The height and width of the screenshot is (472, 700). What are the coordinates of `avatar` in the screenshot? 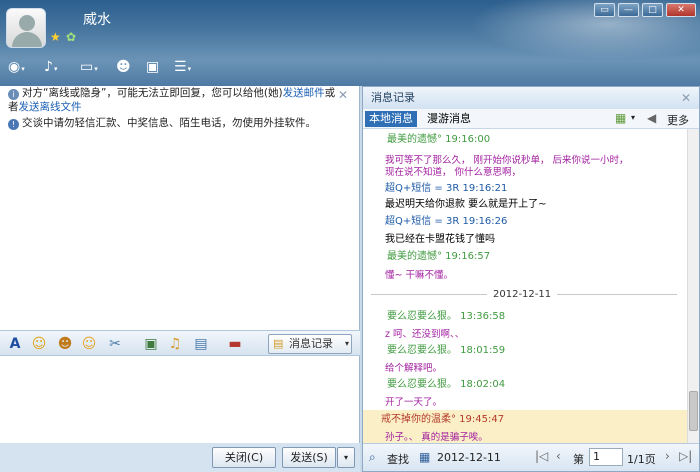 It's located at (26, 28).